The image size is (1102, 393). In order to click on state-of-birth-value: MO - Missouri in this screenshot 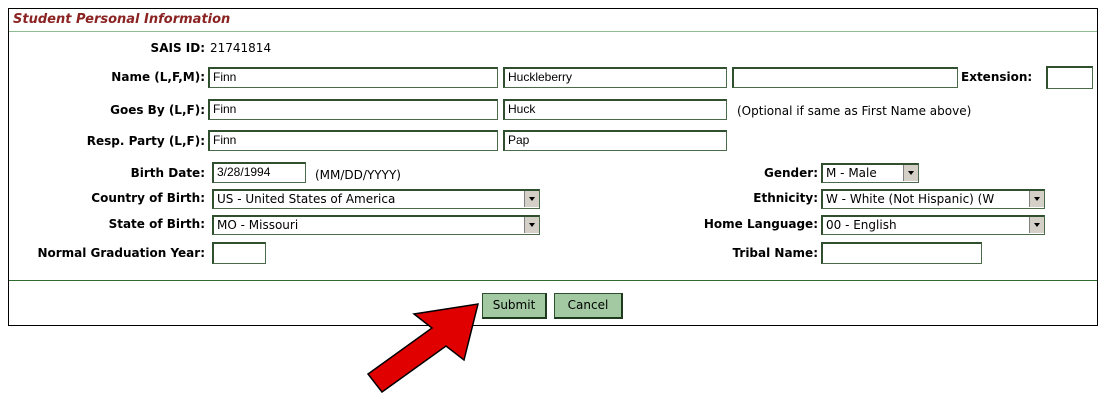, I will do `click(258, 225)`.